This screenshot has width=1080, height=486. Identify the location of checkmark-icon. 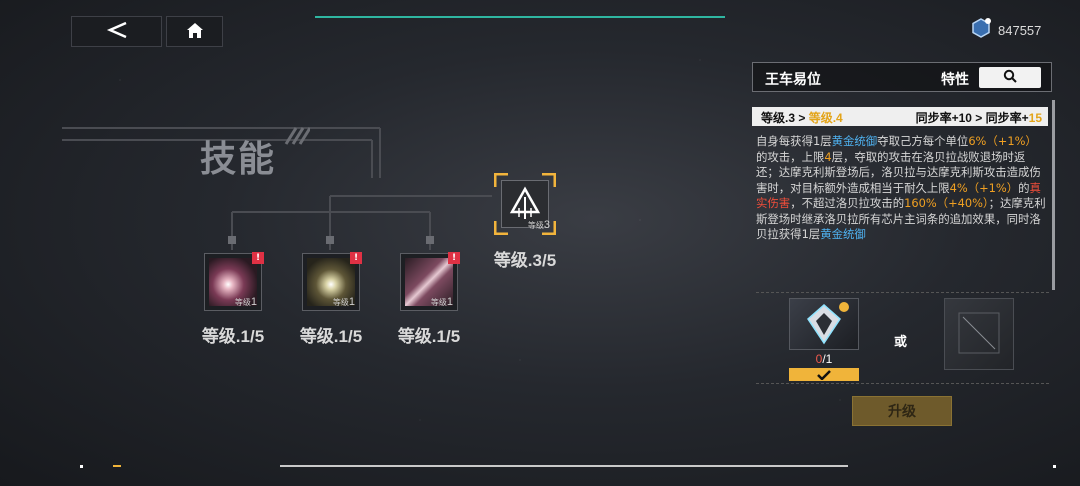
(824, 374).